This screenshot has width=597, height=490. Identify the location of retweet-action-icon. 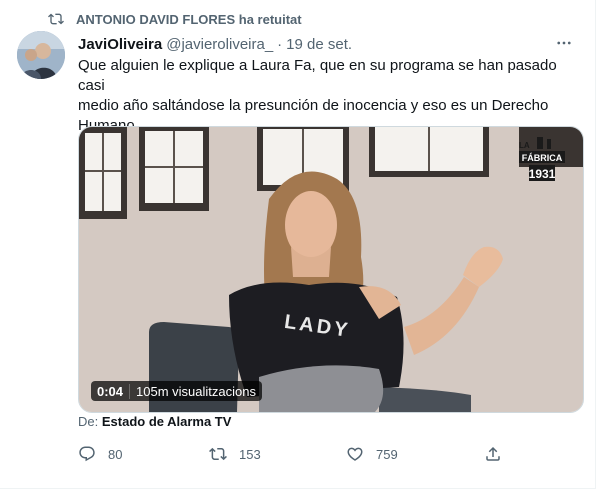
(218, 454).